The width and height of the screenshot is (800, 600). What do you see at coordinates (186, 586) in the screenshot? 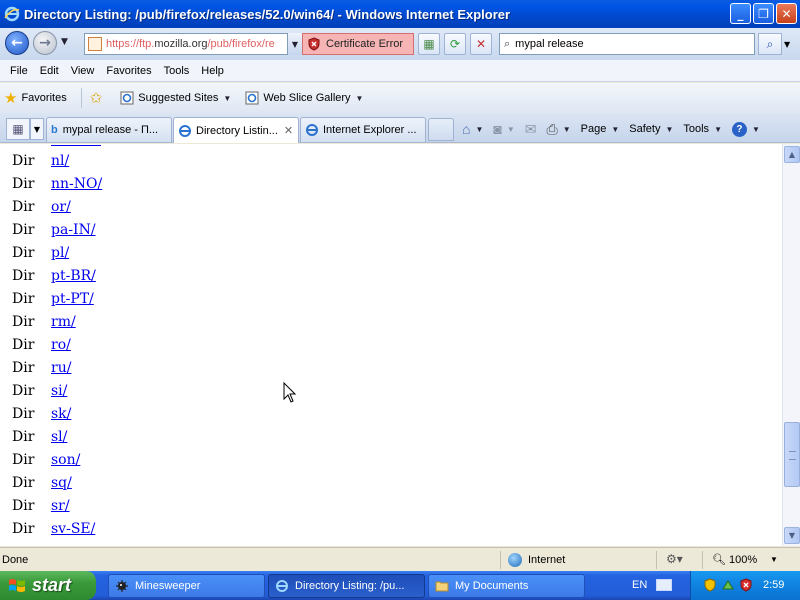
I see `taskbar-item-minesweeper: Minesweeper` at bounding box center [186, 586].